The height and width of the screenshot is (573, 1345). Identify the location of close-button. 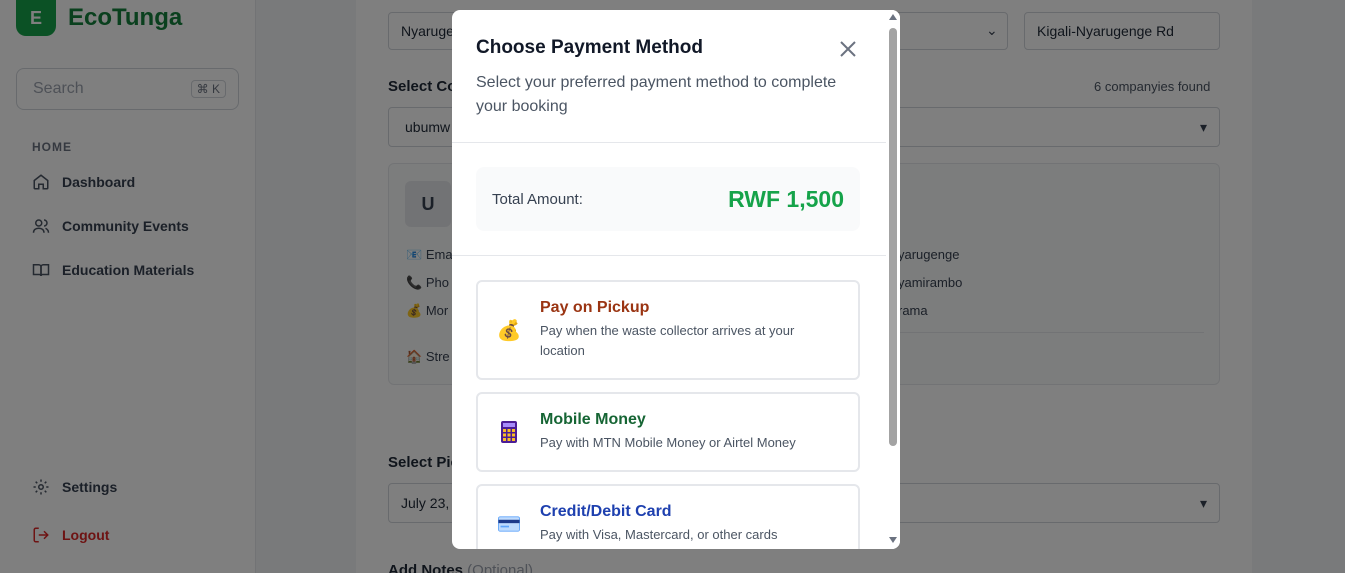
(848, 49).